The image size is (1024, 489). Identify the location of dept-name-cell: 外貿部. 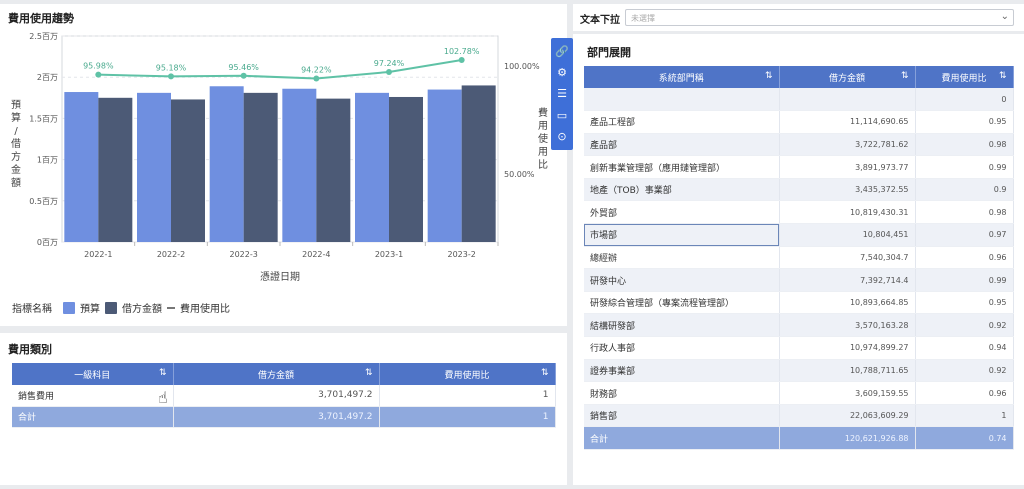
(682, 212).